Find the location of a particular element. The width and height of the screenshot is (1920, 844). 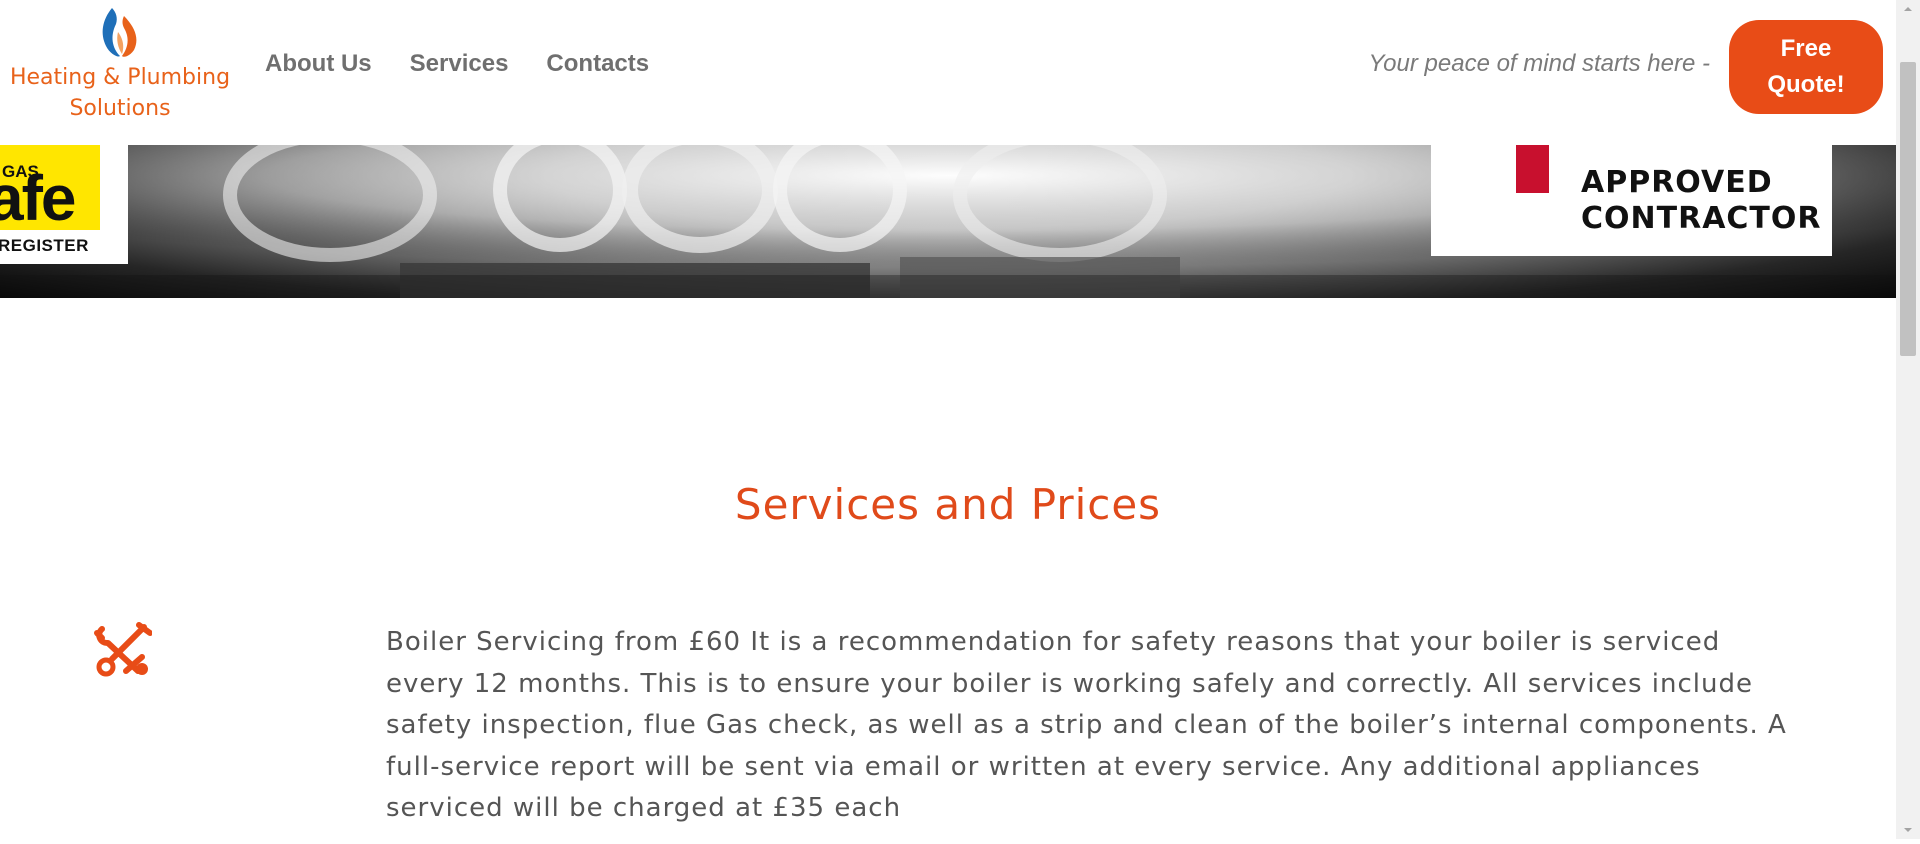

free-quote-line1: Free is located at coordinates (1806, 48).